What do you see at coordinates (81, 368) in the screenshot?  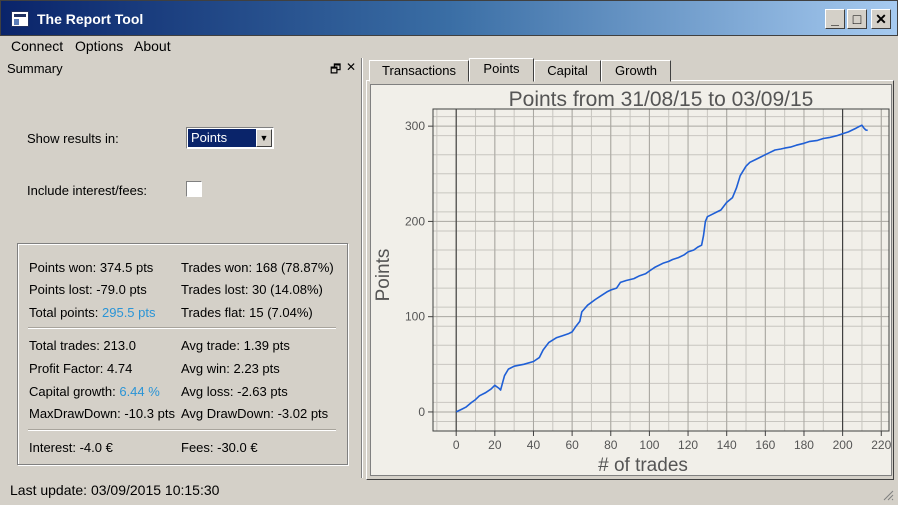 I see `profit-factor: Profit Factor: 4.74` at bounding box center [81, 368].